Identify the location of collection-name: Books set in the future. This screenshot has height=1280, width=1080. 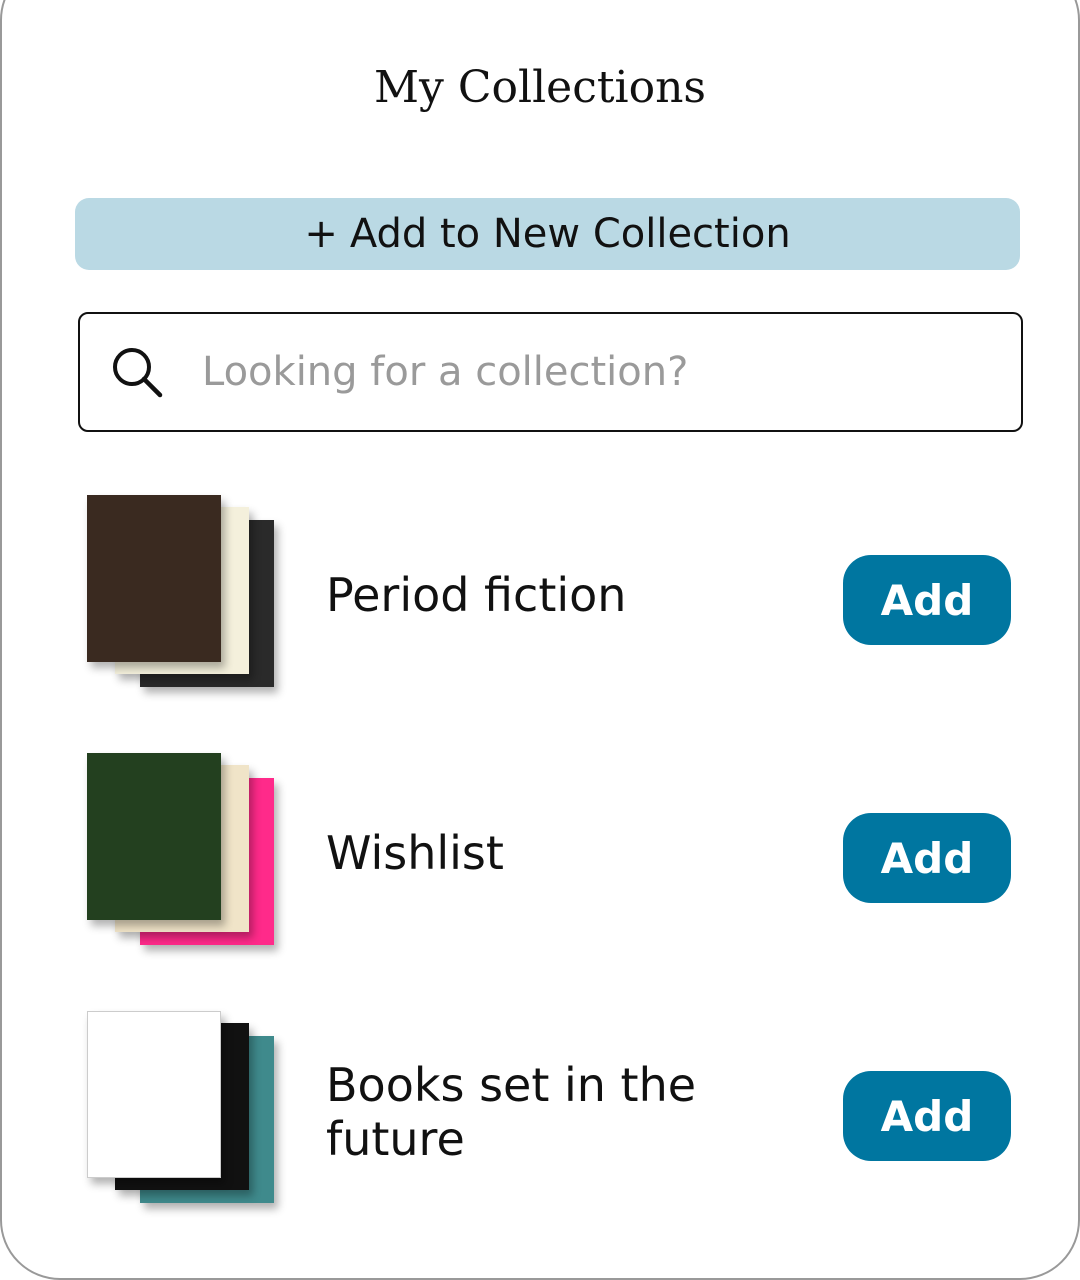
(511, 1112).